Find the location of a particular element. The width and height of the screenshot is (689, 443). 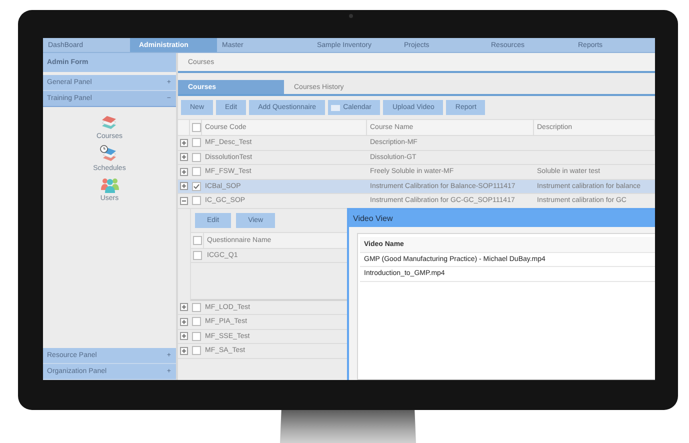

dialog-title: Video View is located at coordinates (502, 218).